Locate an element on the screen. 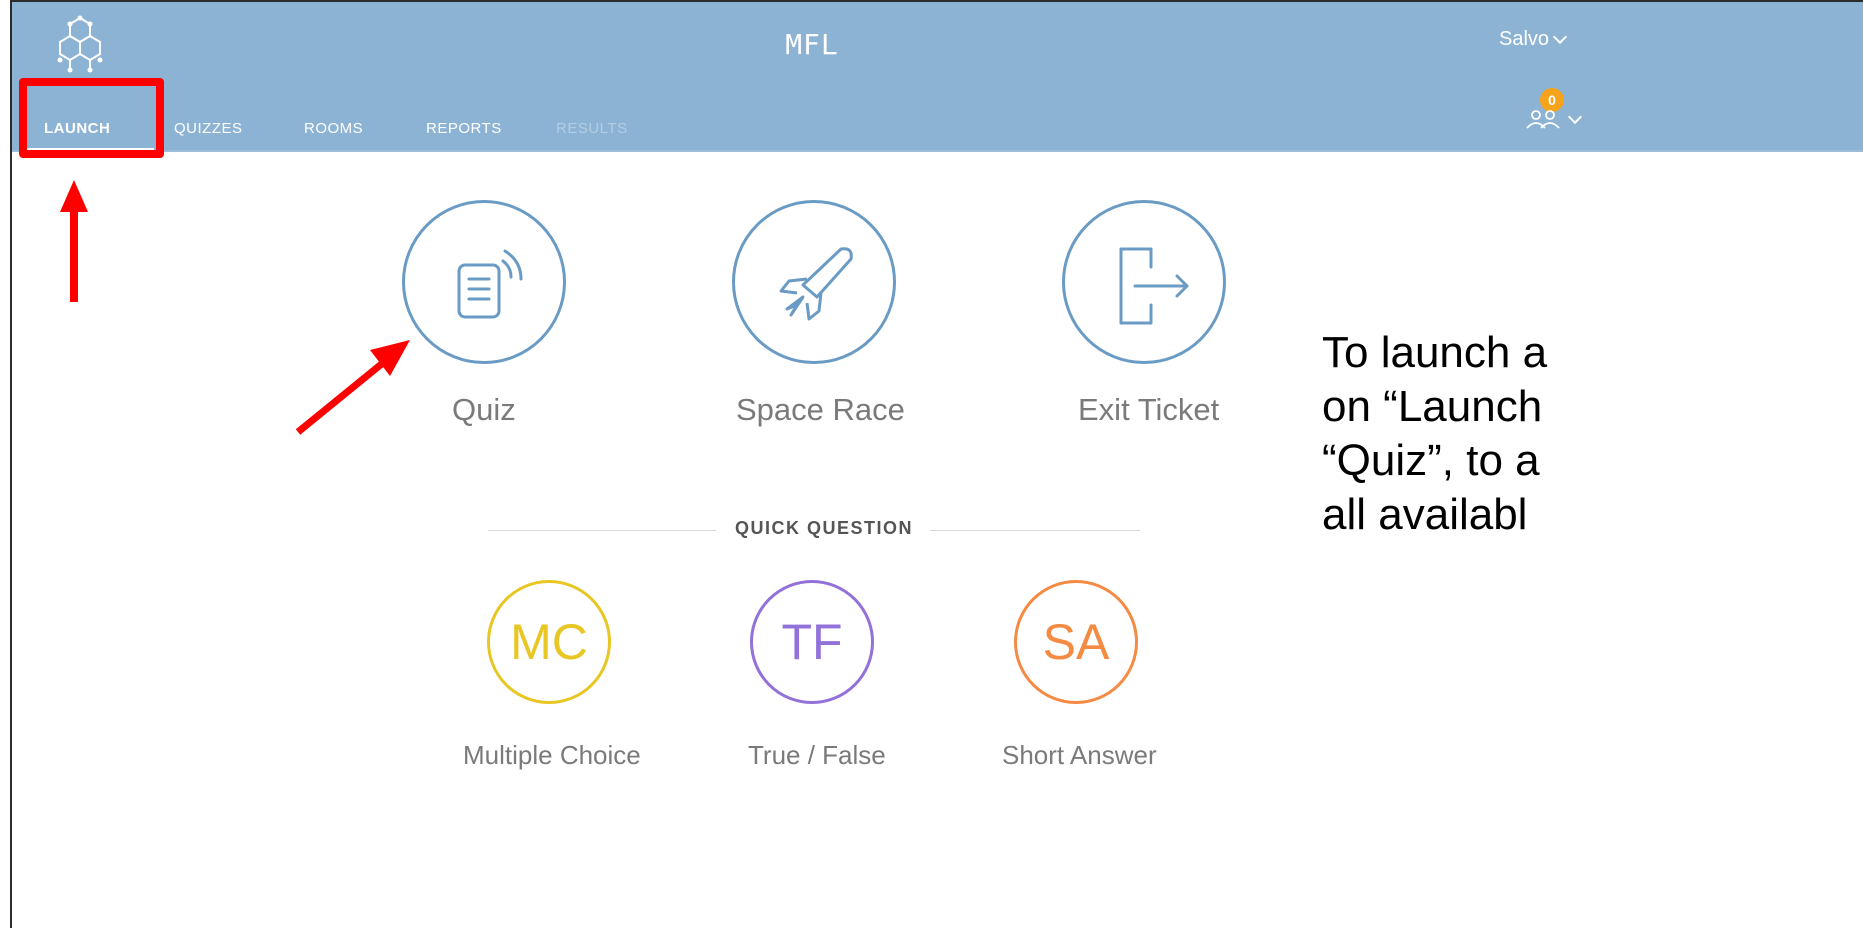 The height and width of the screenshot is (928, 1863). divider-right is located at coordinates (1035, 530).